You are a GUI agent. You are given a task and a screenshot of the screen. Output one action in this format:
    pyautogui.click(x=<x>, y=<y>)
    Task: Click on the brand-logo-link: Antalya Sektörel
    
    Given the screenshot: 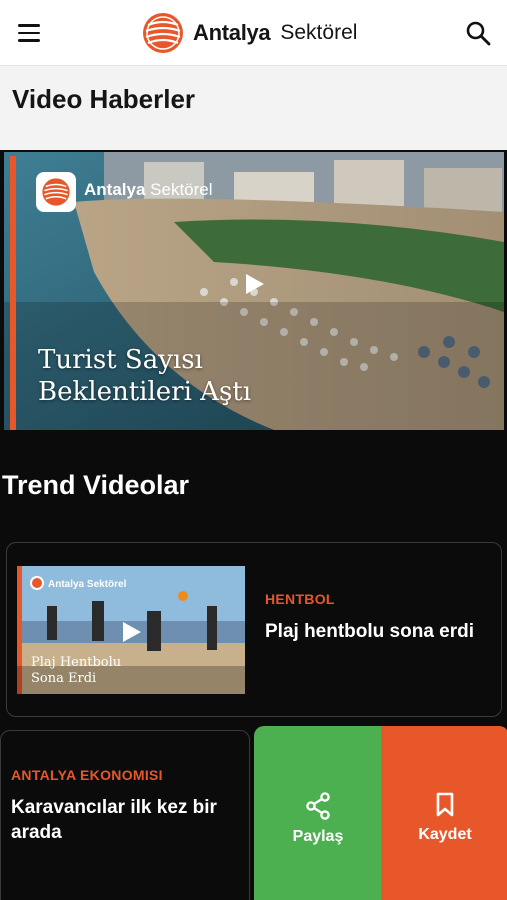 What is the action you would take?
    pyautogui.click(x=249, y=33)
    